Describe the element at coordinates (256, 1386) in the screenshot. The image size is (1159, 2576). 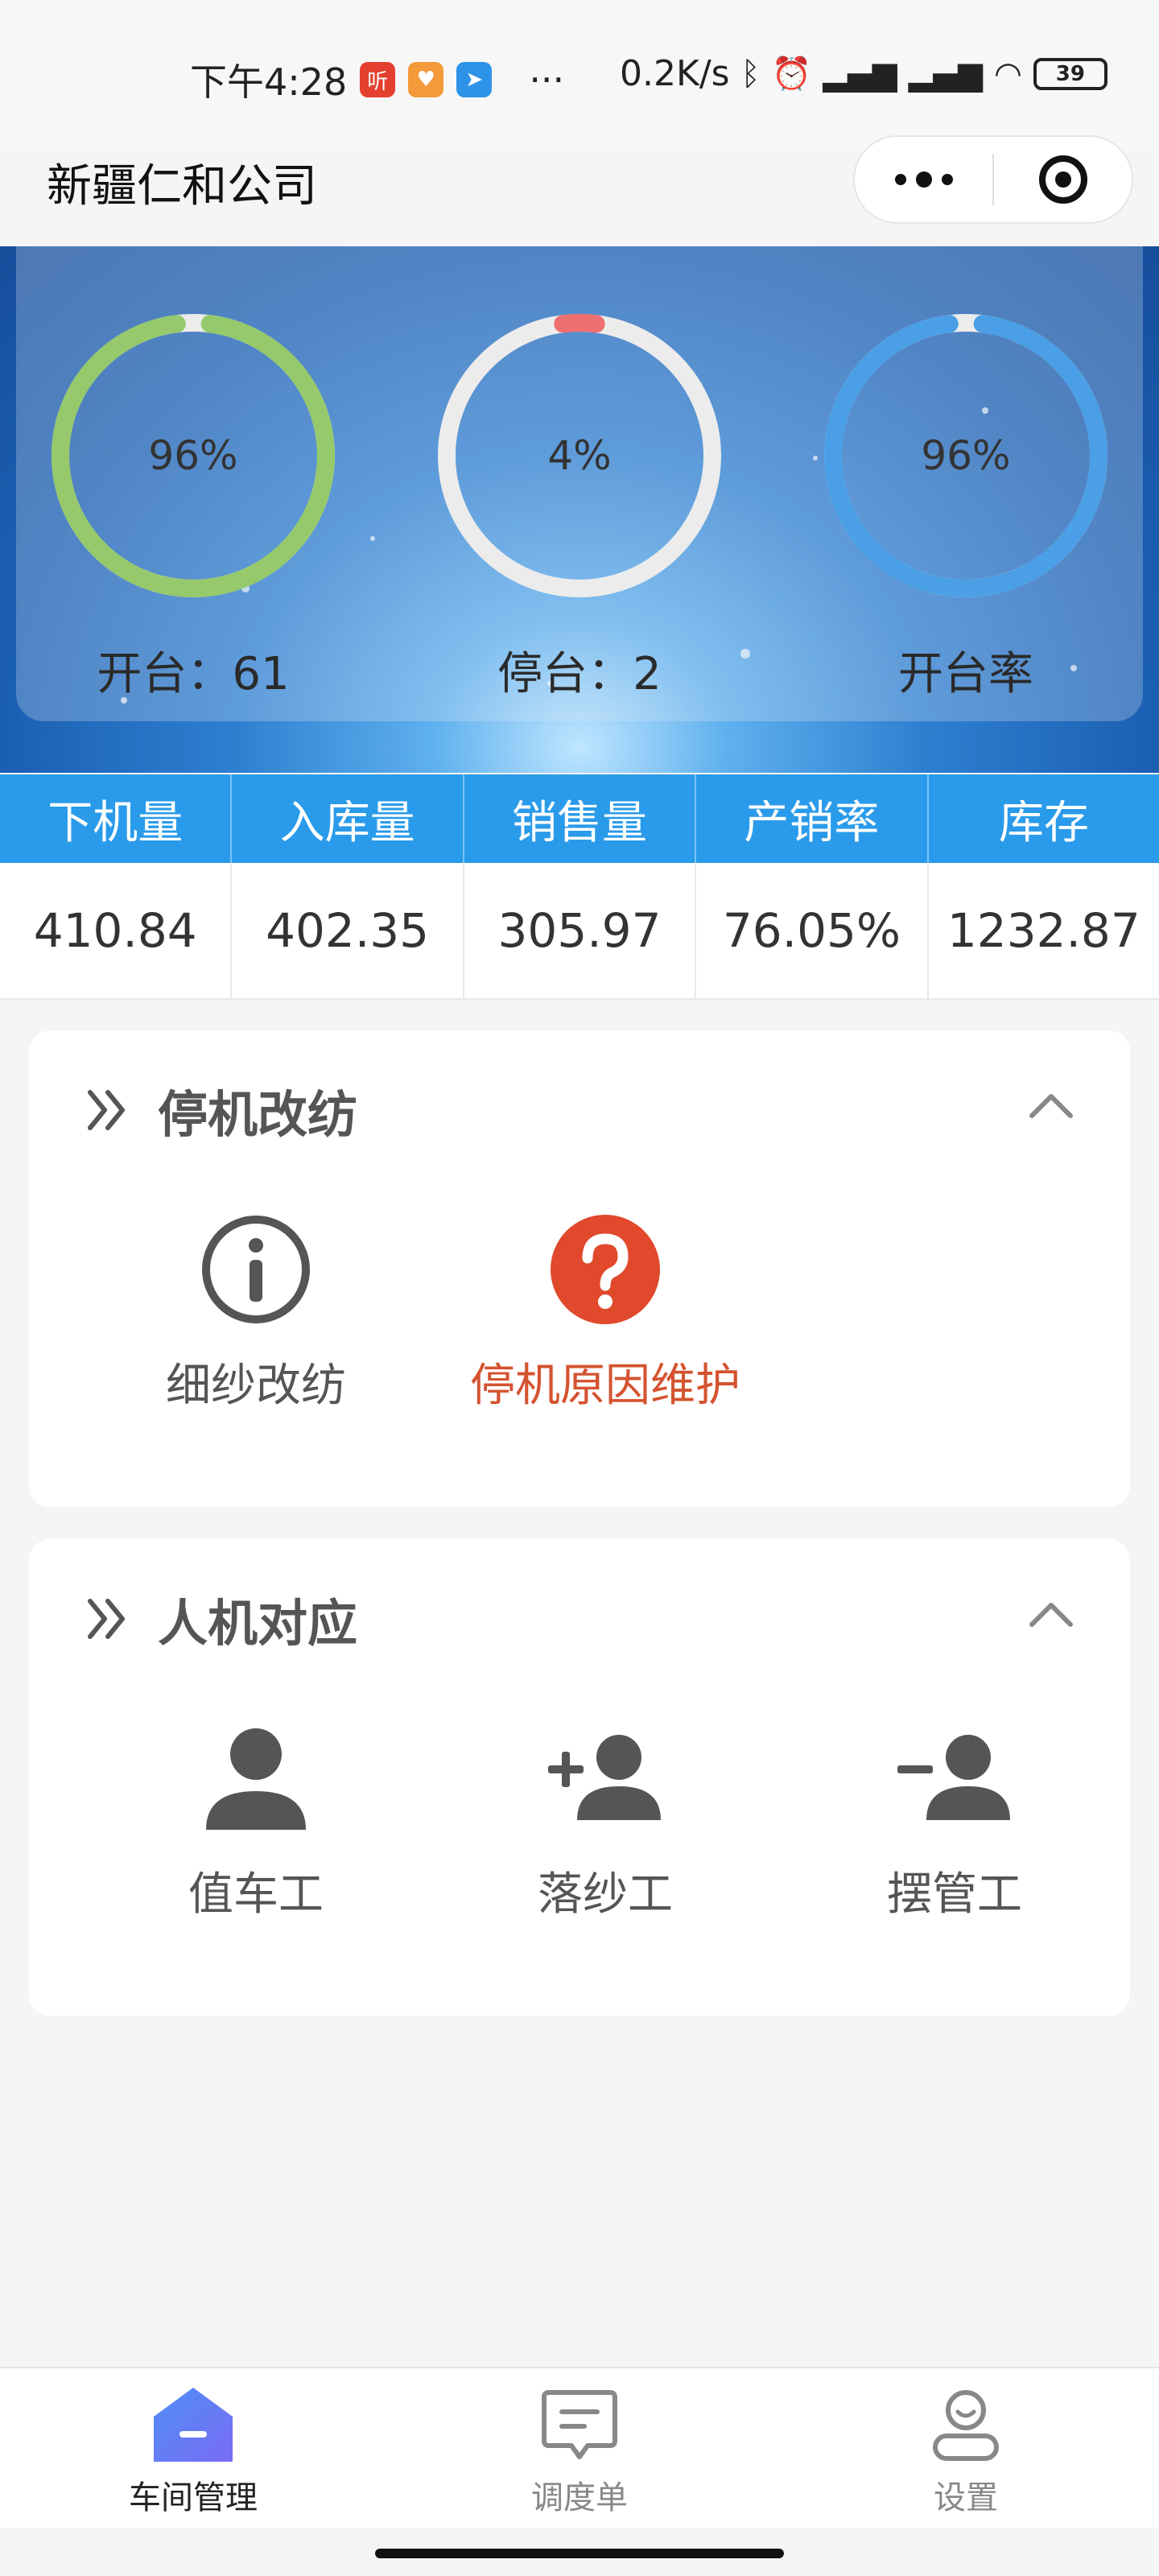
I see `item-label: 细纱改纺` at that location.